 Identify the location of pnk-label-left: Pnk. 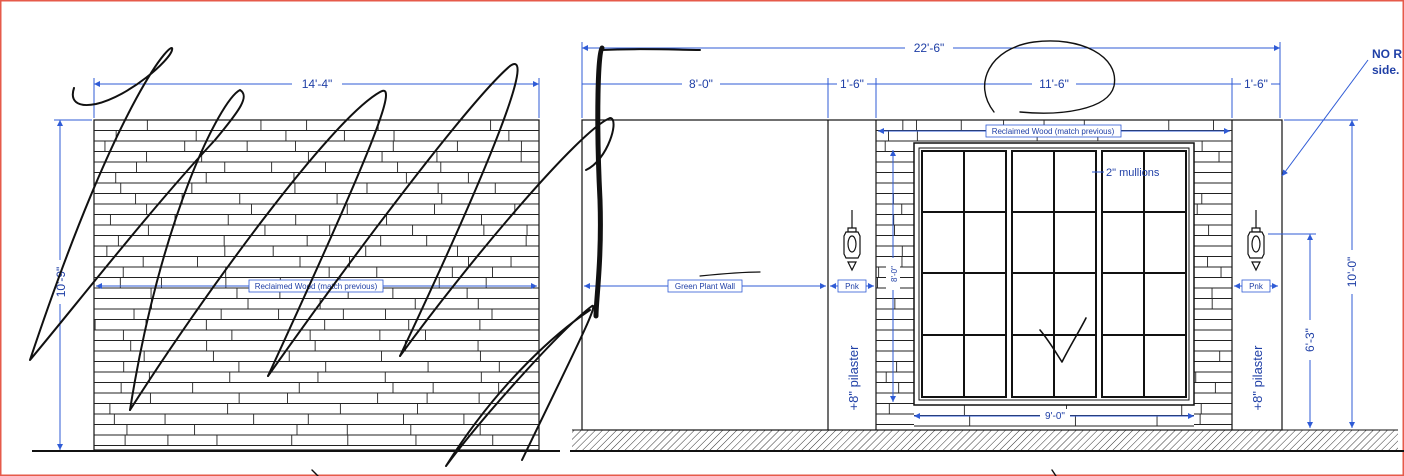
(852, 286).